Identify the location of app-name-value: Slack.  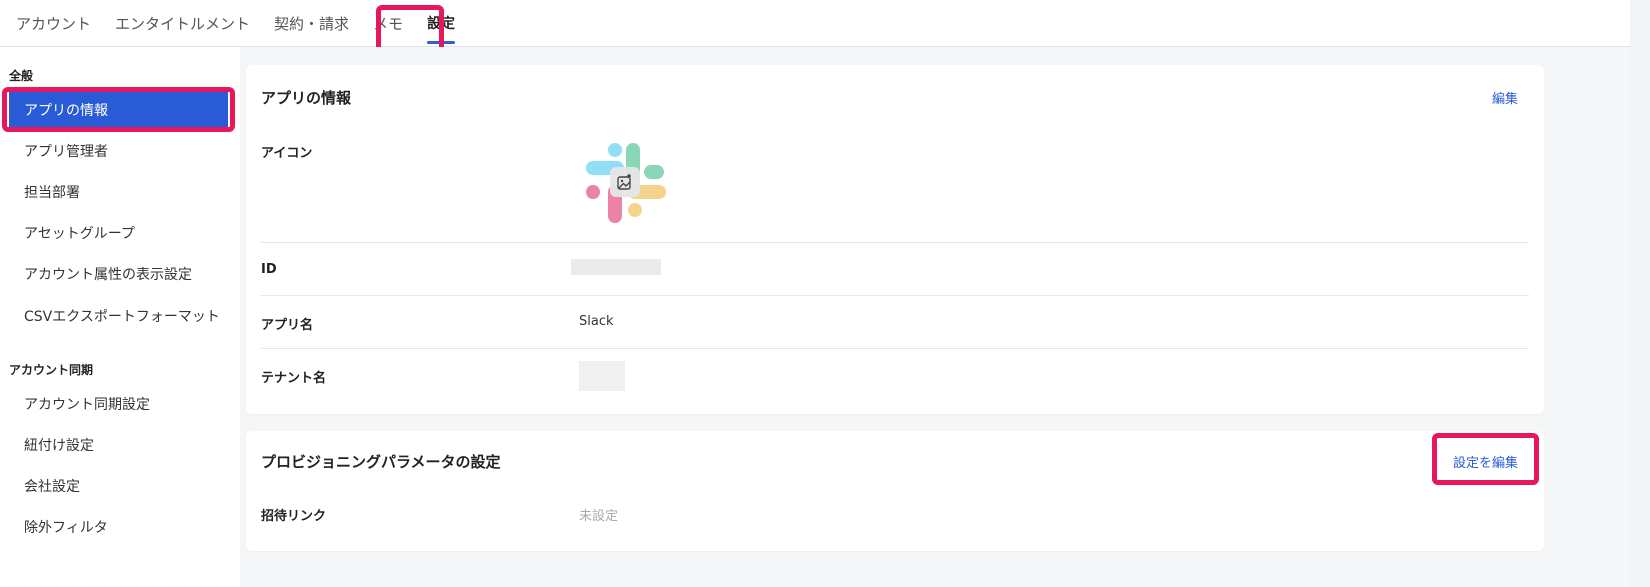
(596, 321).